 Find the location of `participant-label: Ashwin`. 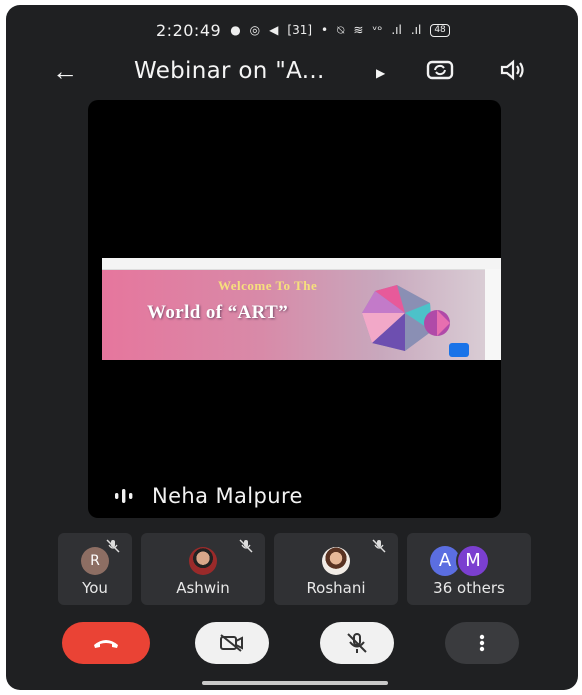

participant-label: Ashwin is located at coordinates (203, 588).